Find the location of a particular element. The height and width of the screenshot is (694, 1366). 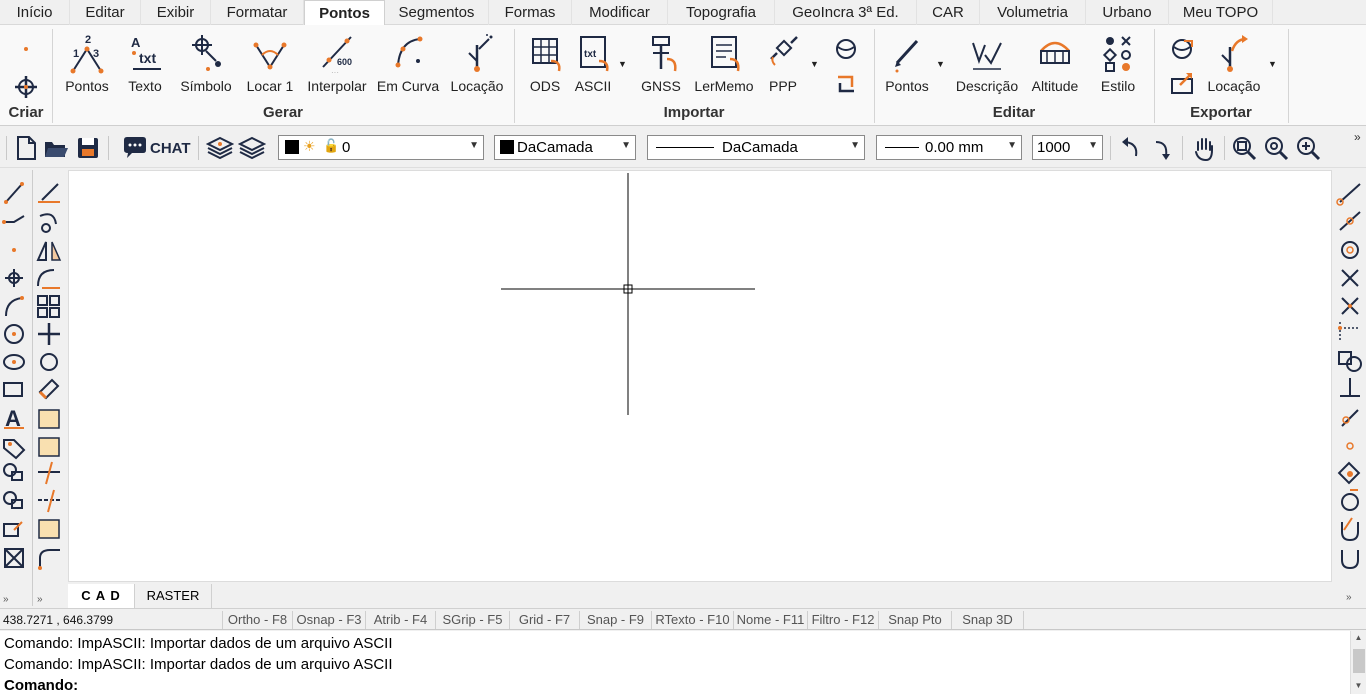

crosshair-cursor-icon is located at coordinates (628, 294).